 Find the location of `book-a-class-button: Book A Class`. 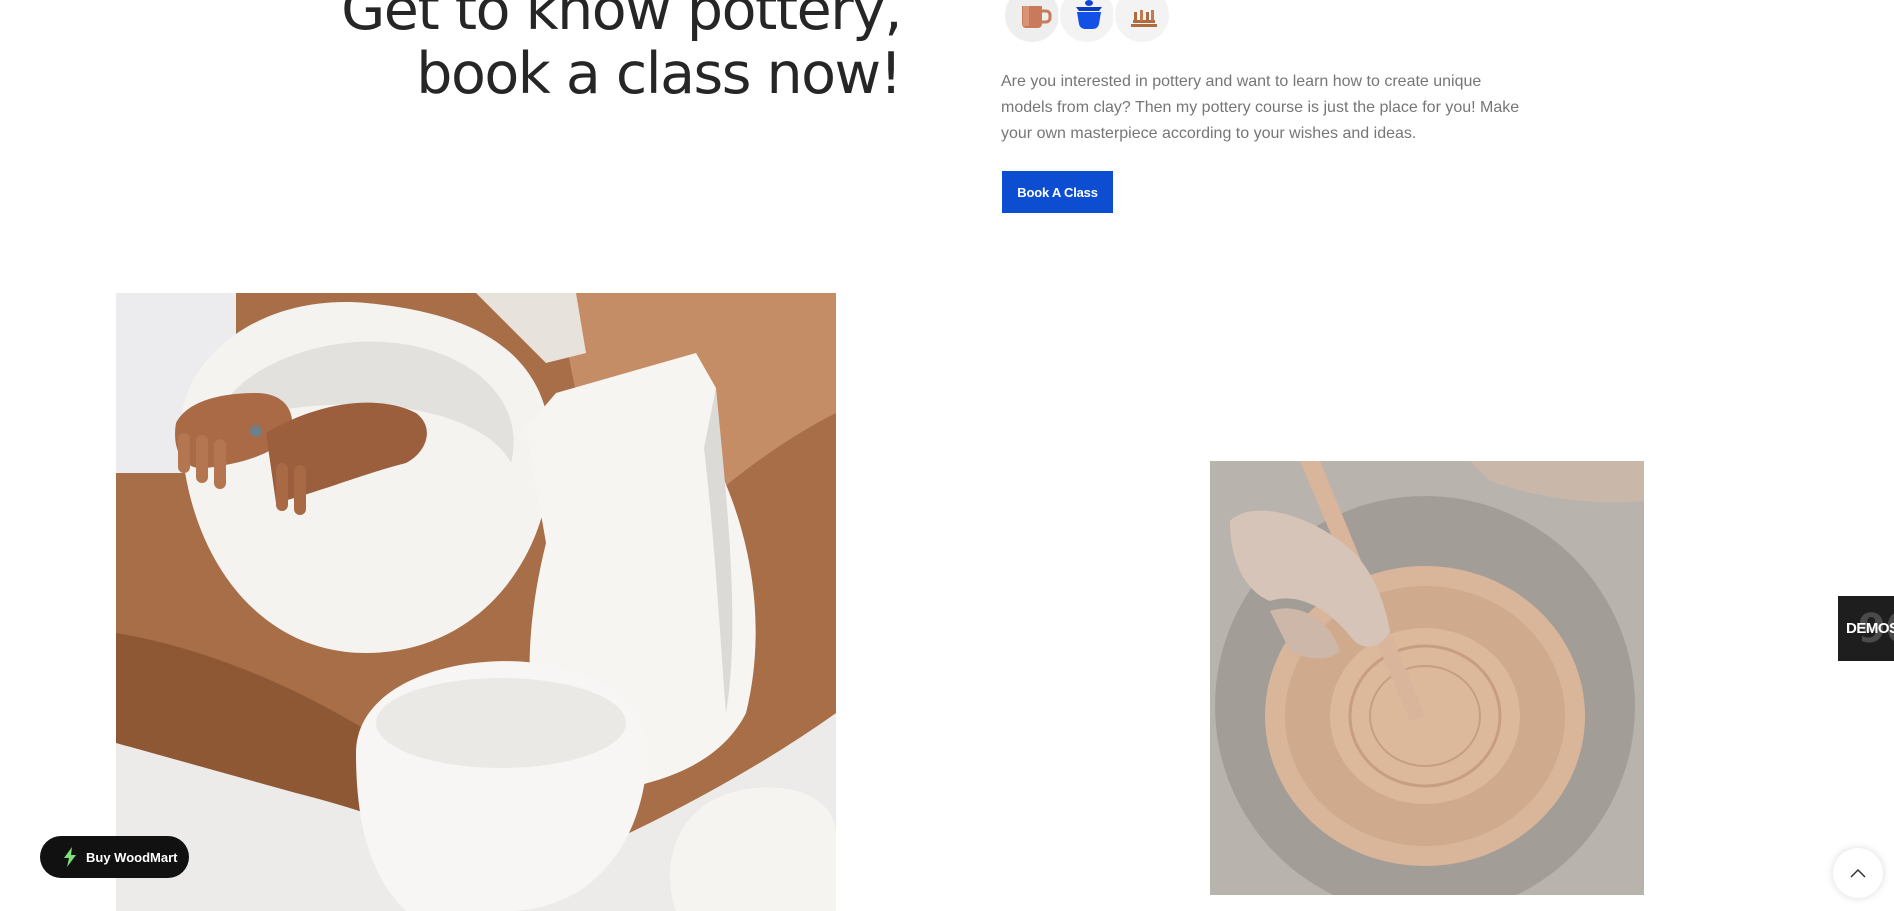

book-a-class-button: Book A Class is located at coordinates (1057, 192).